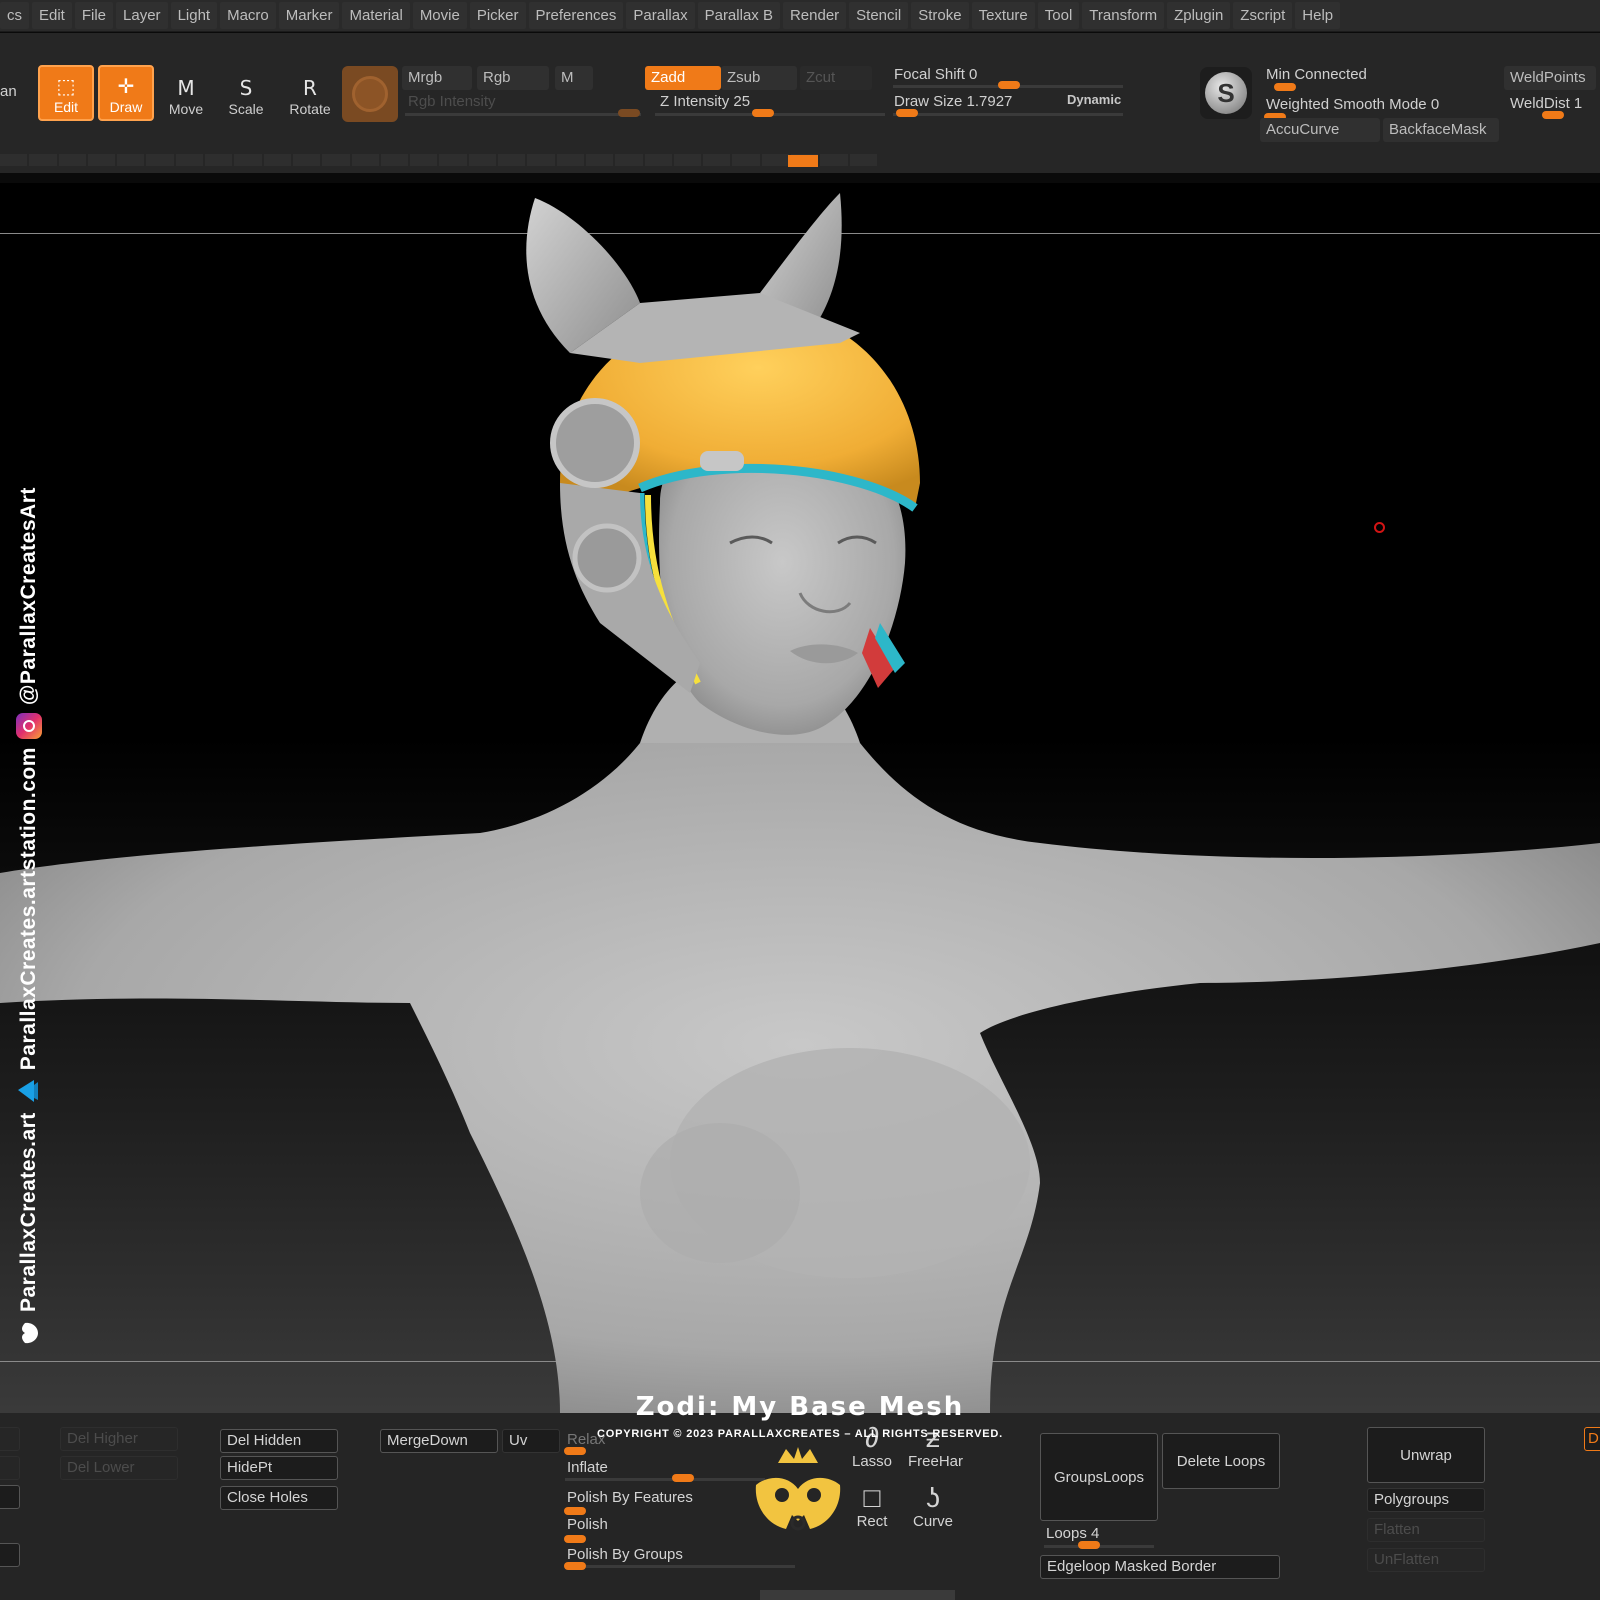  I want to click on weldpoints-button: WeldPoints, so click(1550, 78).